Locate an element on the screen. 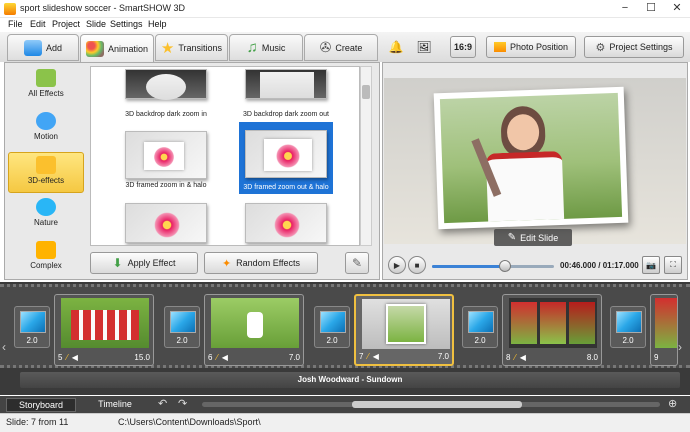 The width and height of the screenshot is (690, 432). aspect-ratio-button: 16:9 is located at coordinates (463, 47).